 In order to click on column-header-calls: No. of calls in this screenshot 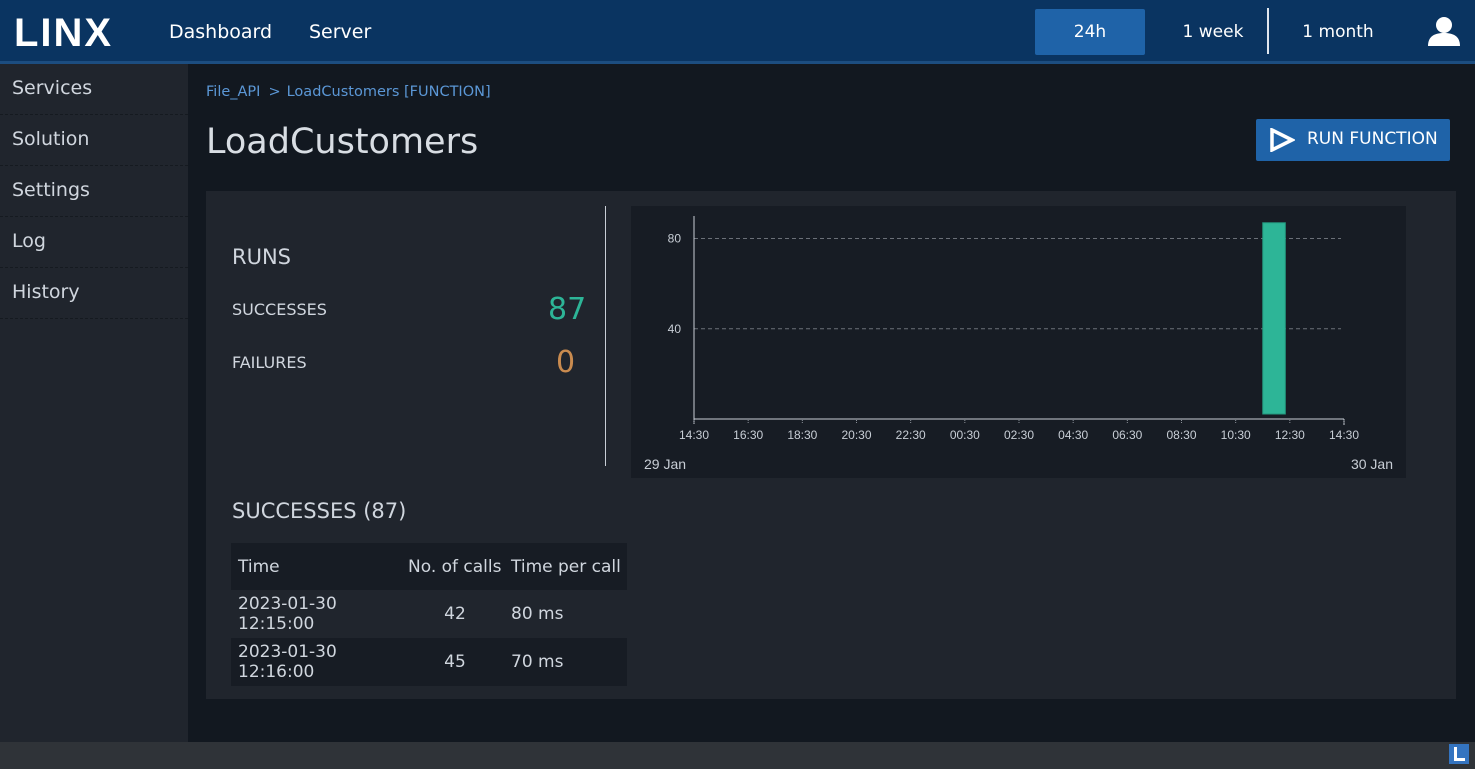, I will do `click(455, 566)`.